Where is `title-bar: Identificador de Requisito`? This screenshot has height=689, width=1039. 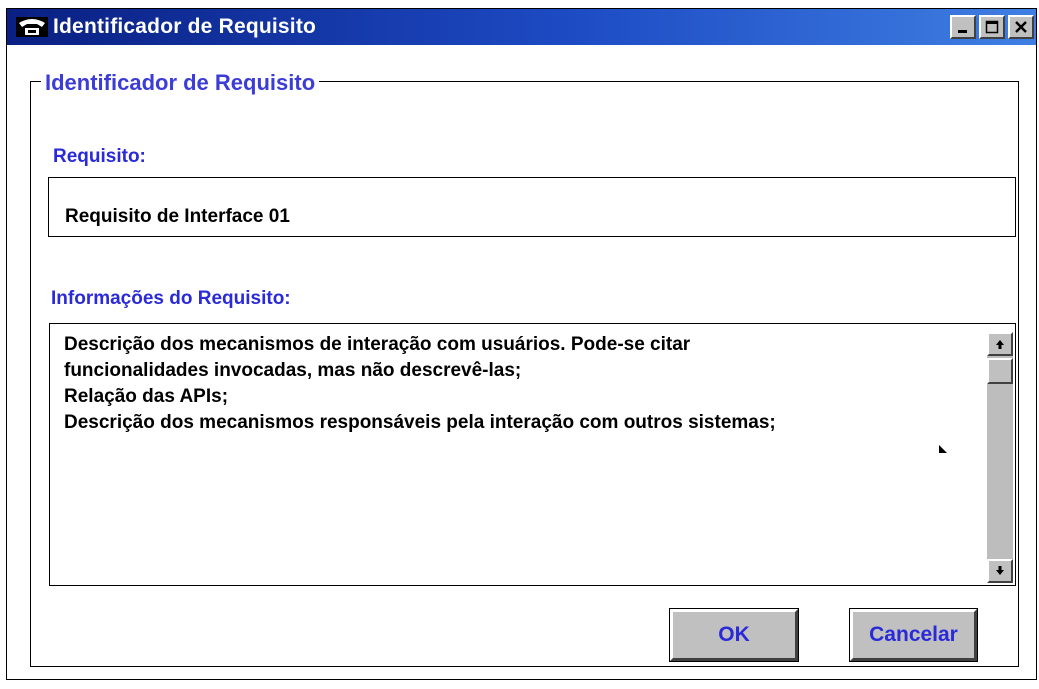 title-bar: Identificador de Requisito is located at coordinates (521, 27).